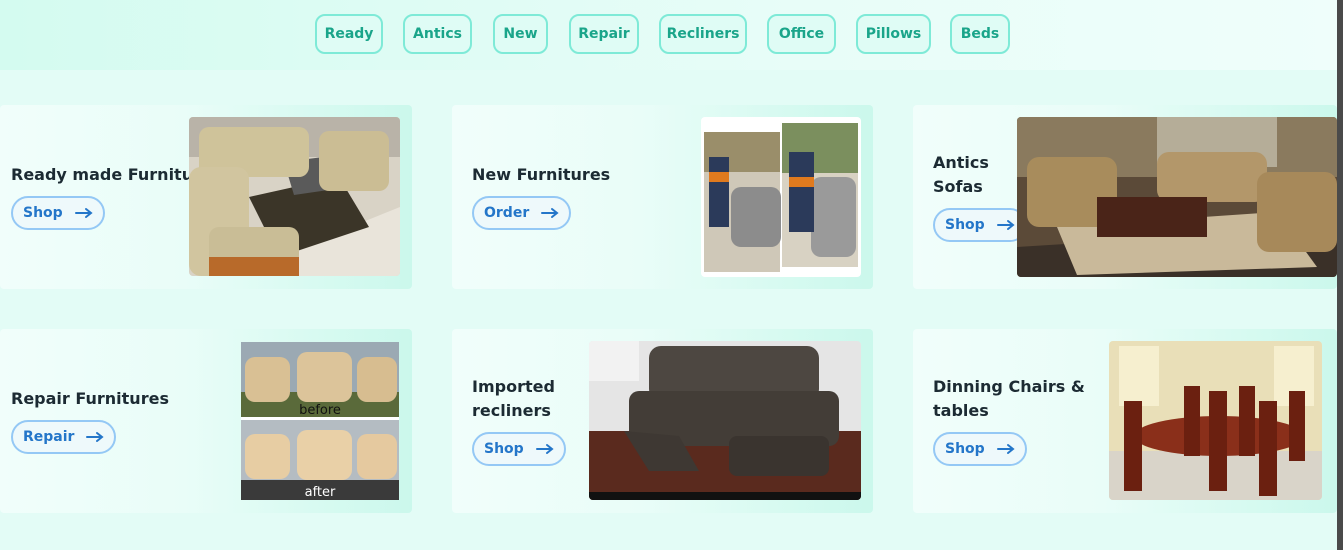 The image size is (1343, 550). I want to click on card-title: Imported recliners, so click(513, 399).